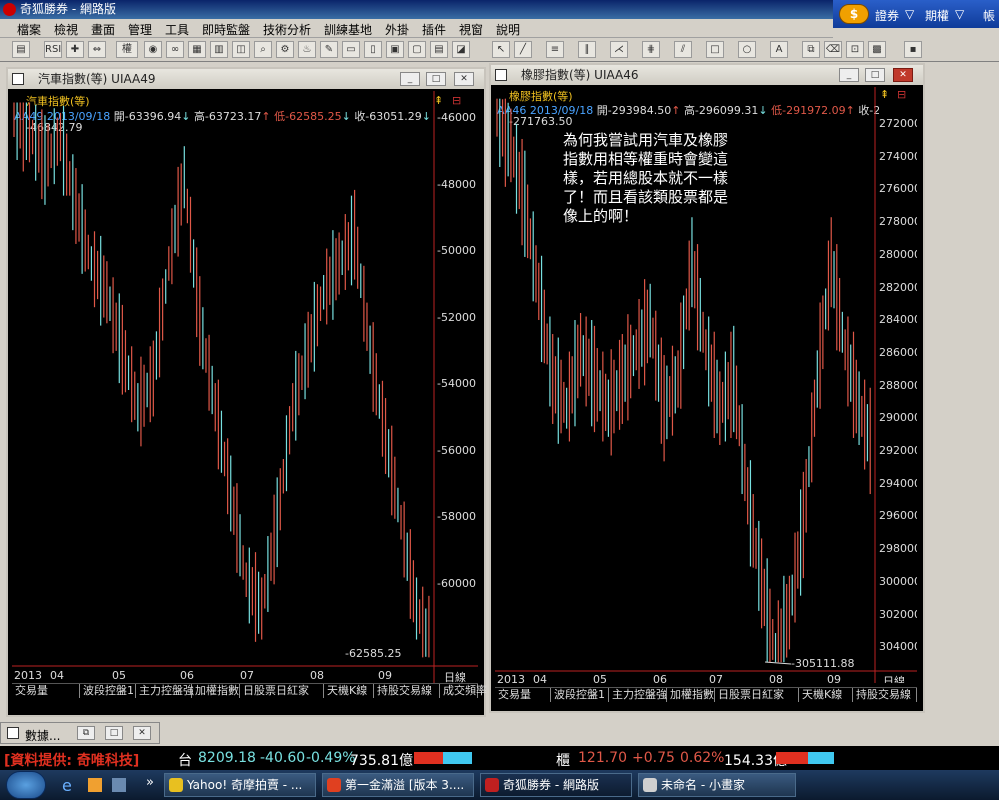 The height and width of the screenshot is (800, 999). Describe the element at coordinates (587, 49) in the screenshot. I see `vertical-lines-icon: ∥` at that location.